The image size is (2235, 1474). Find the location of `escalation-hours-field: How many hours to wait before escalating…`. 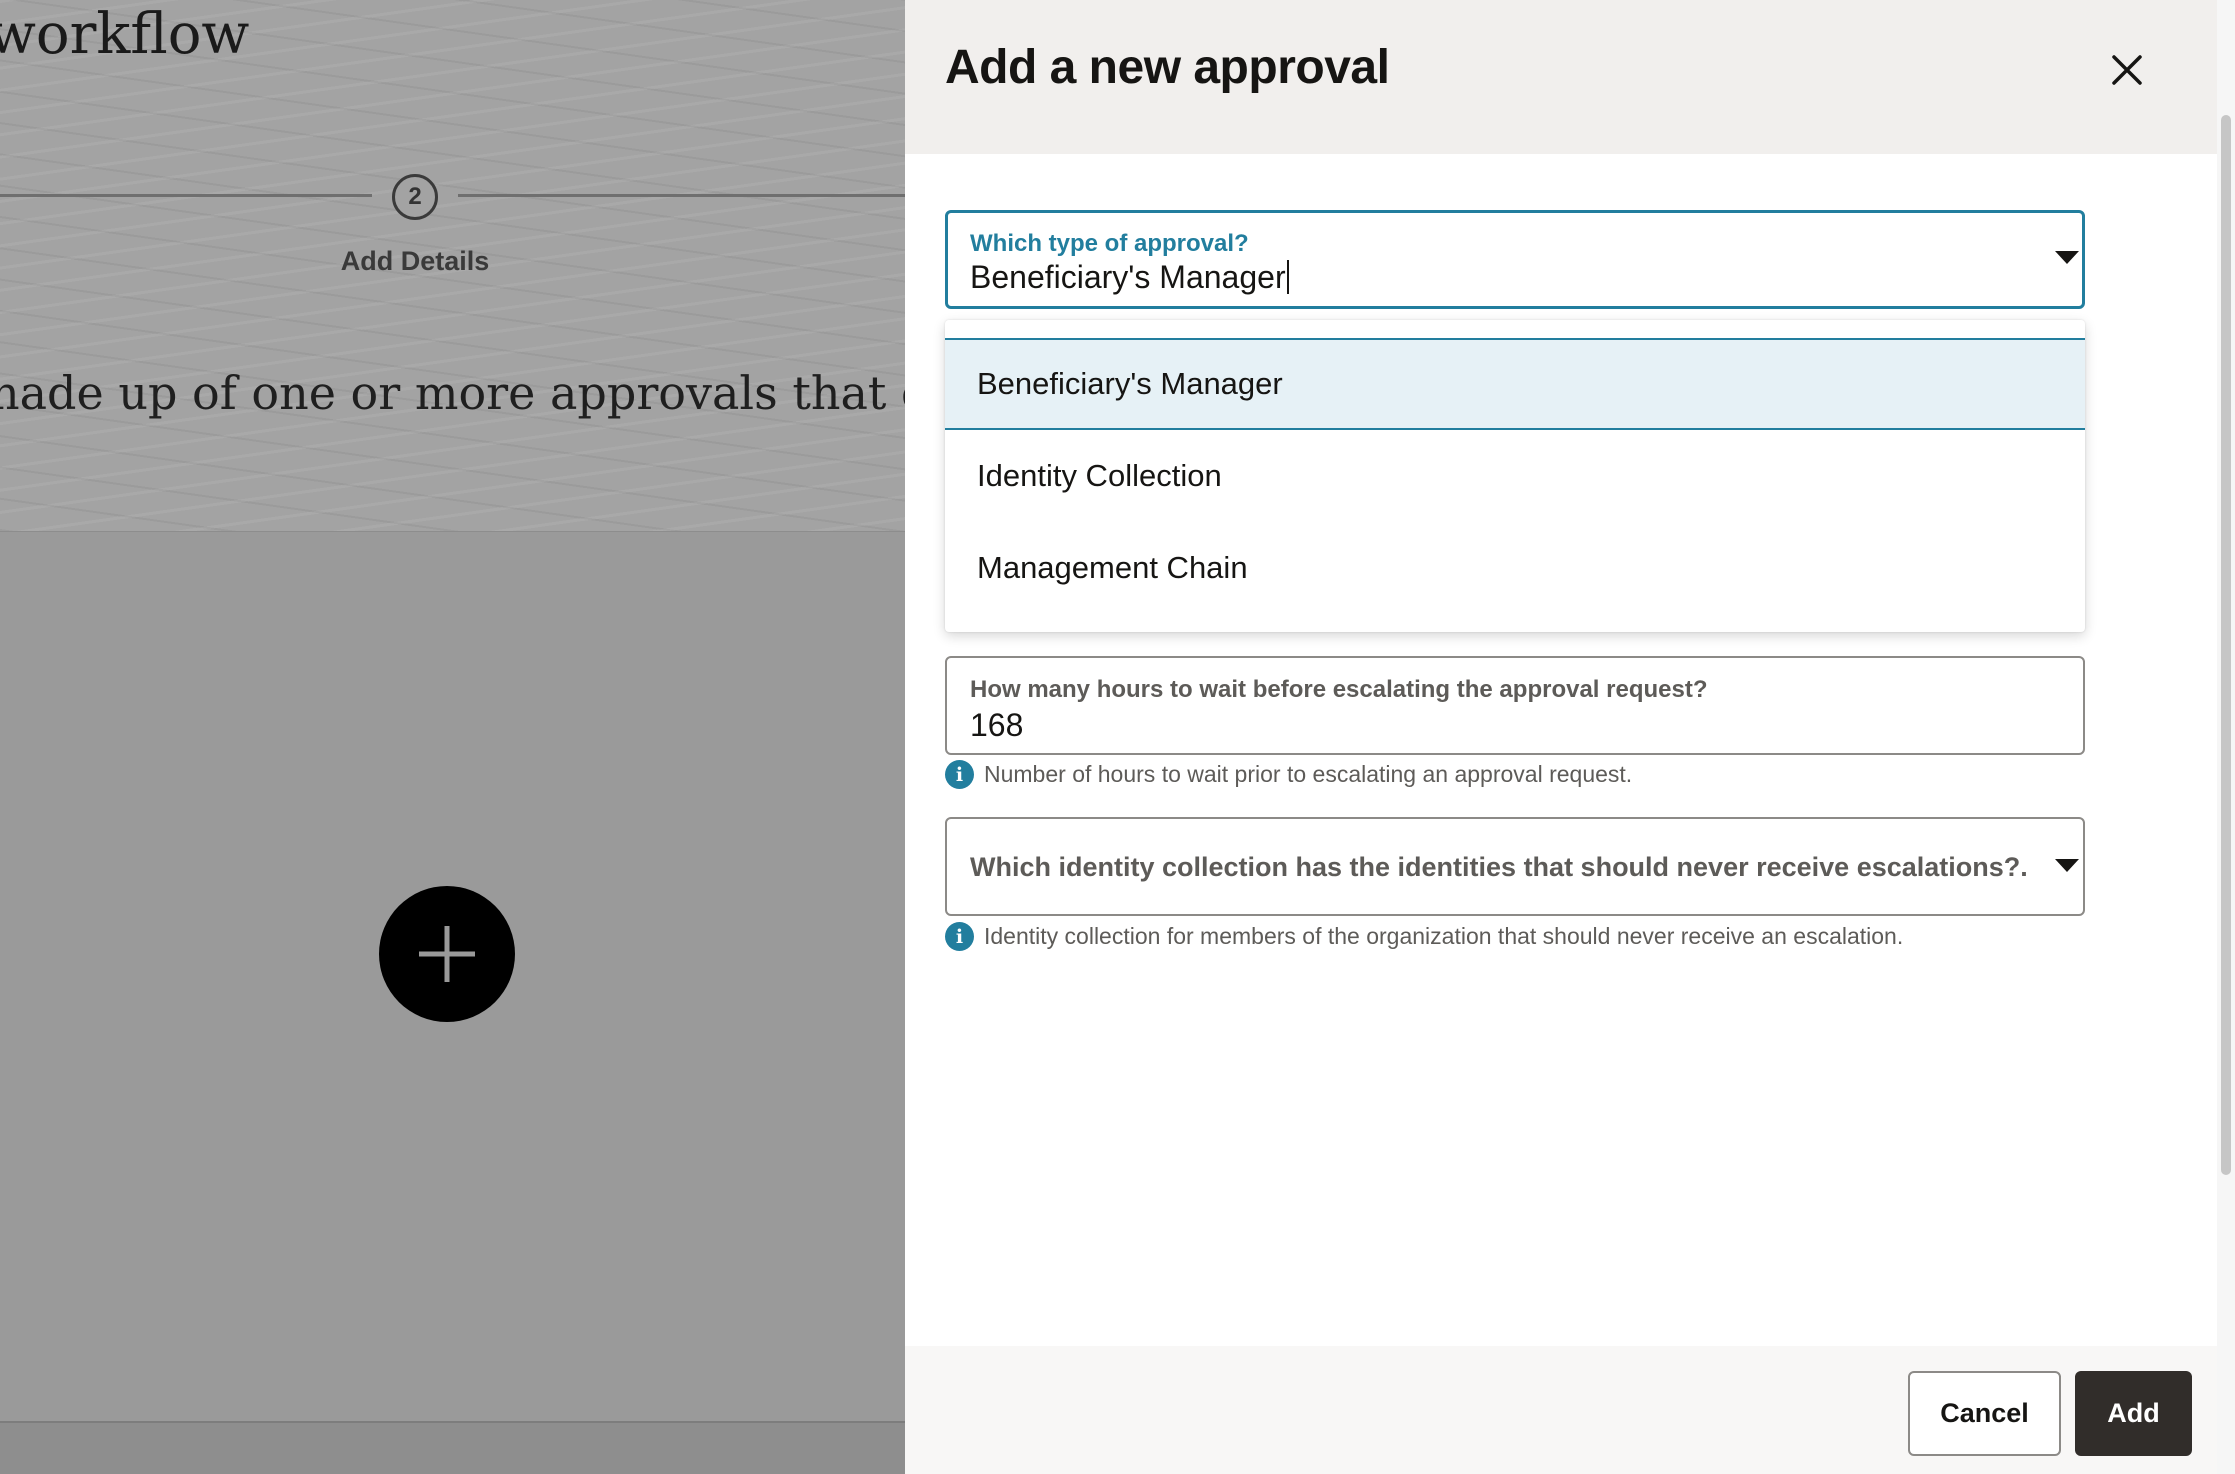

escalation-hours-field: How many hours to wait before escalating… is located at coordinates (1515, 705).